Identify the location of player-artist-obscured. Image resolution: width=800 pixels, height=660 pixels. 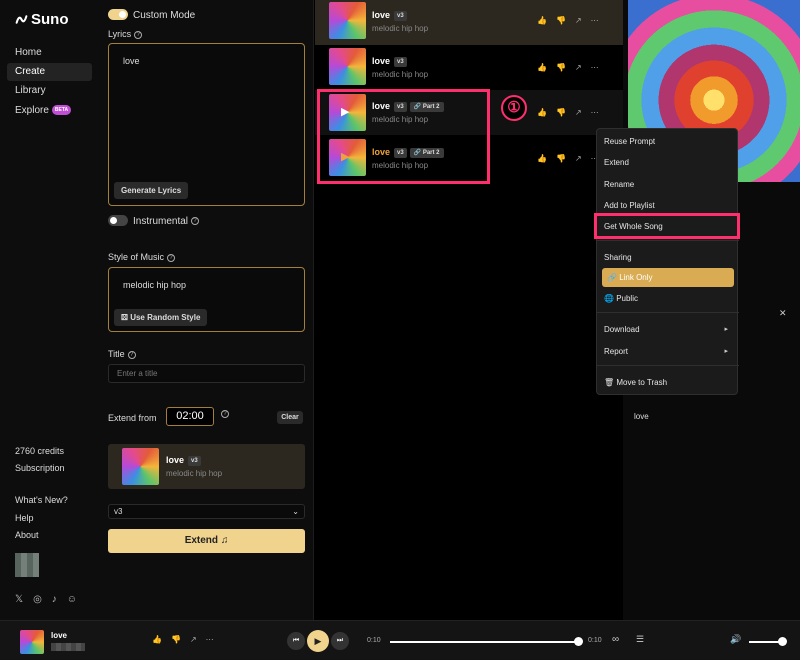
(68, 647).